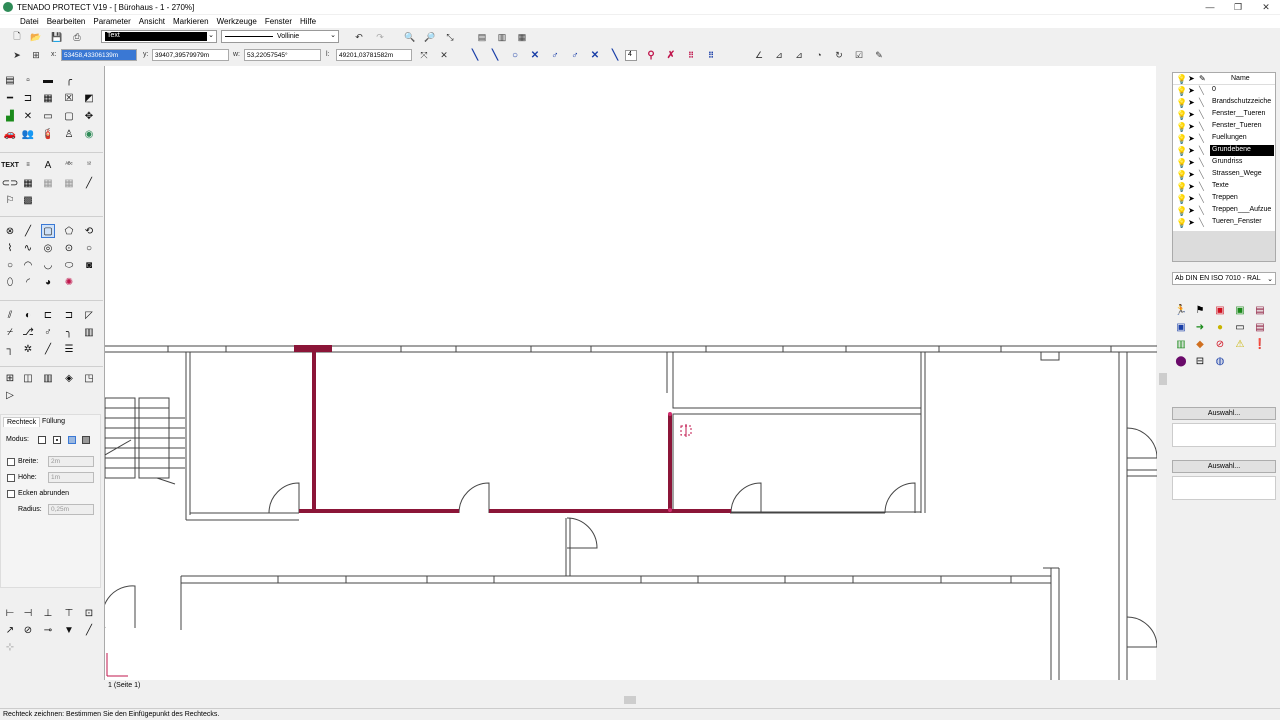  Describe the element at coordinates (89, 378) in the screenshot. I see `rotate-box-icon: ◳` at that location.